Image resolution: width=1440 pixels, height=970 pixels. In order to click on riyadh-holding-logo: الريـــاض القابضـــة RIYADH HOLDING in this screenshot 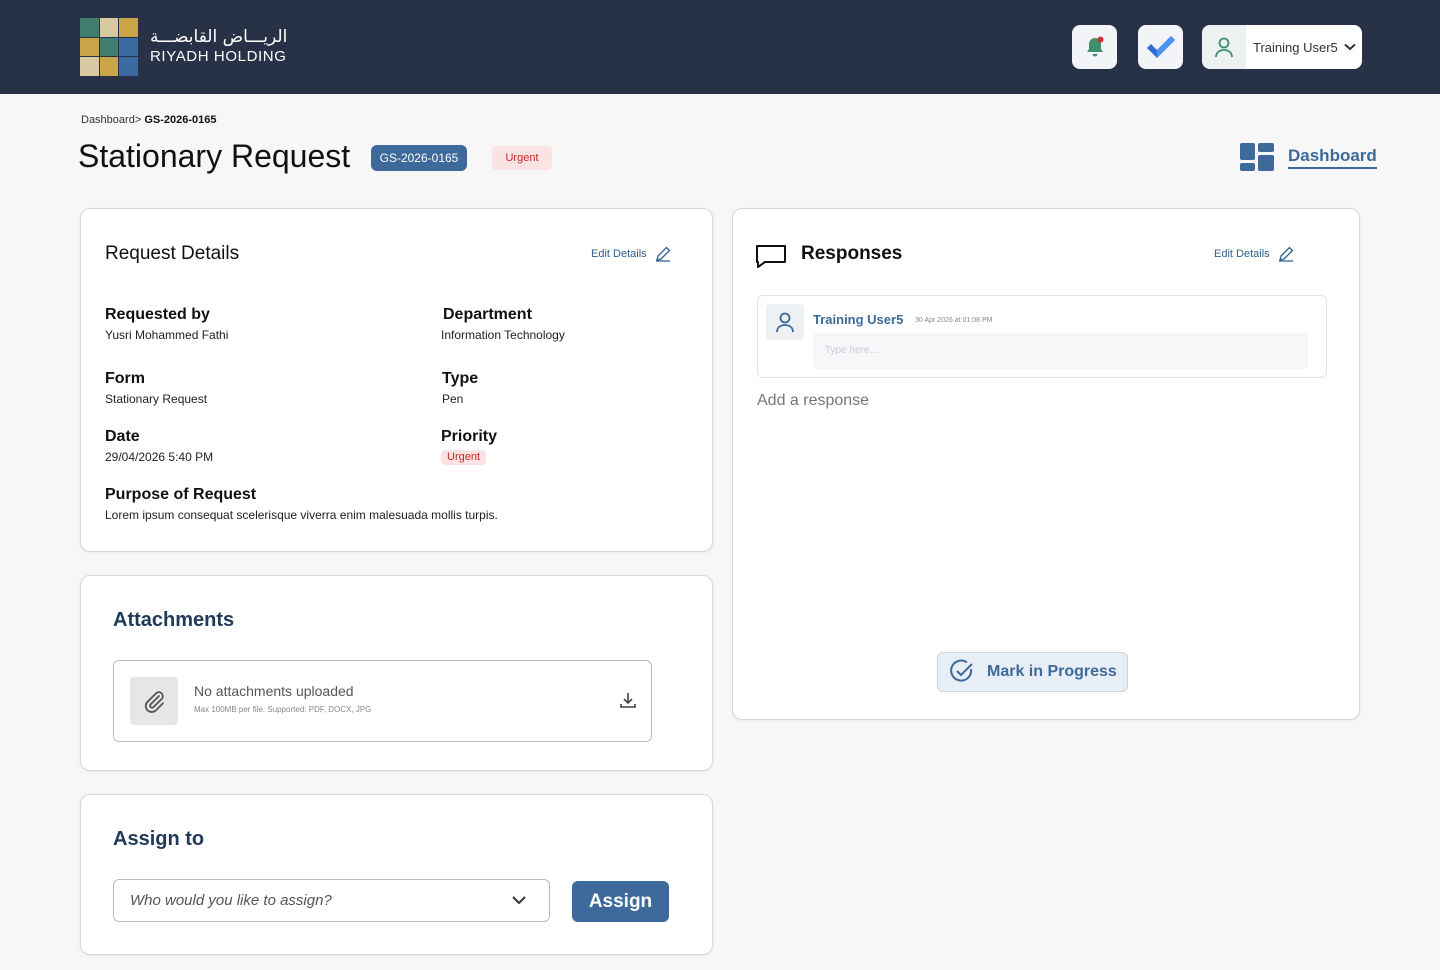, I will do `click(183, 47)`.